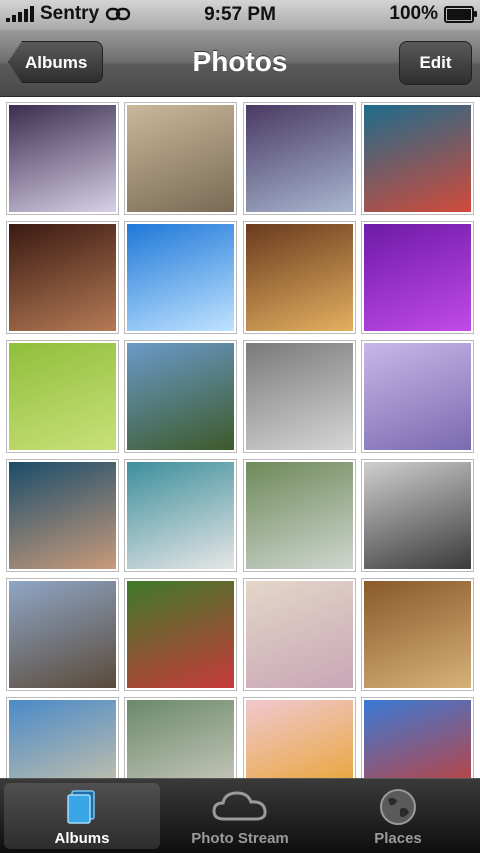  I want to click on tab-places-label: Places, so click(398, 838).